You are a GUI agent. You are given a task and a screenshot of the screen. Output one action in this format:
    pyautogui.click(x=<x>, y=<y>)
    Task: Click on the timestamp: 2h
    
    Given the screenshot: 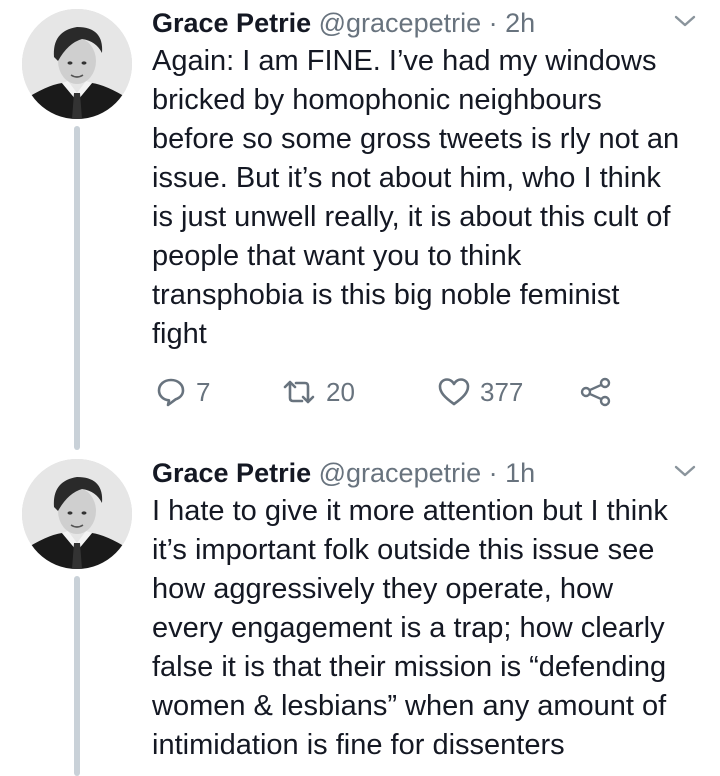 What is the action you would take?
    pyautogui.click(x=520, y=23)
    